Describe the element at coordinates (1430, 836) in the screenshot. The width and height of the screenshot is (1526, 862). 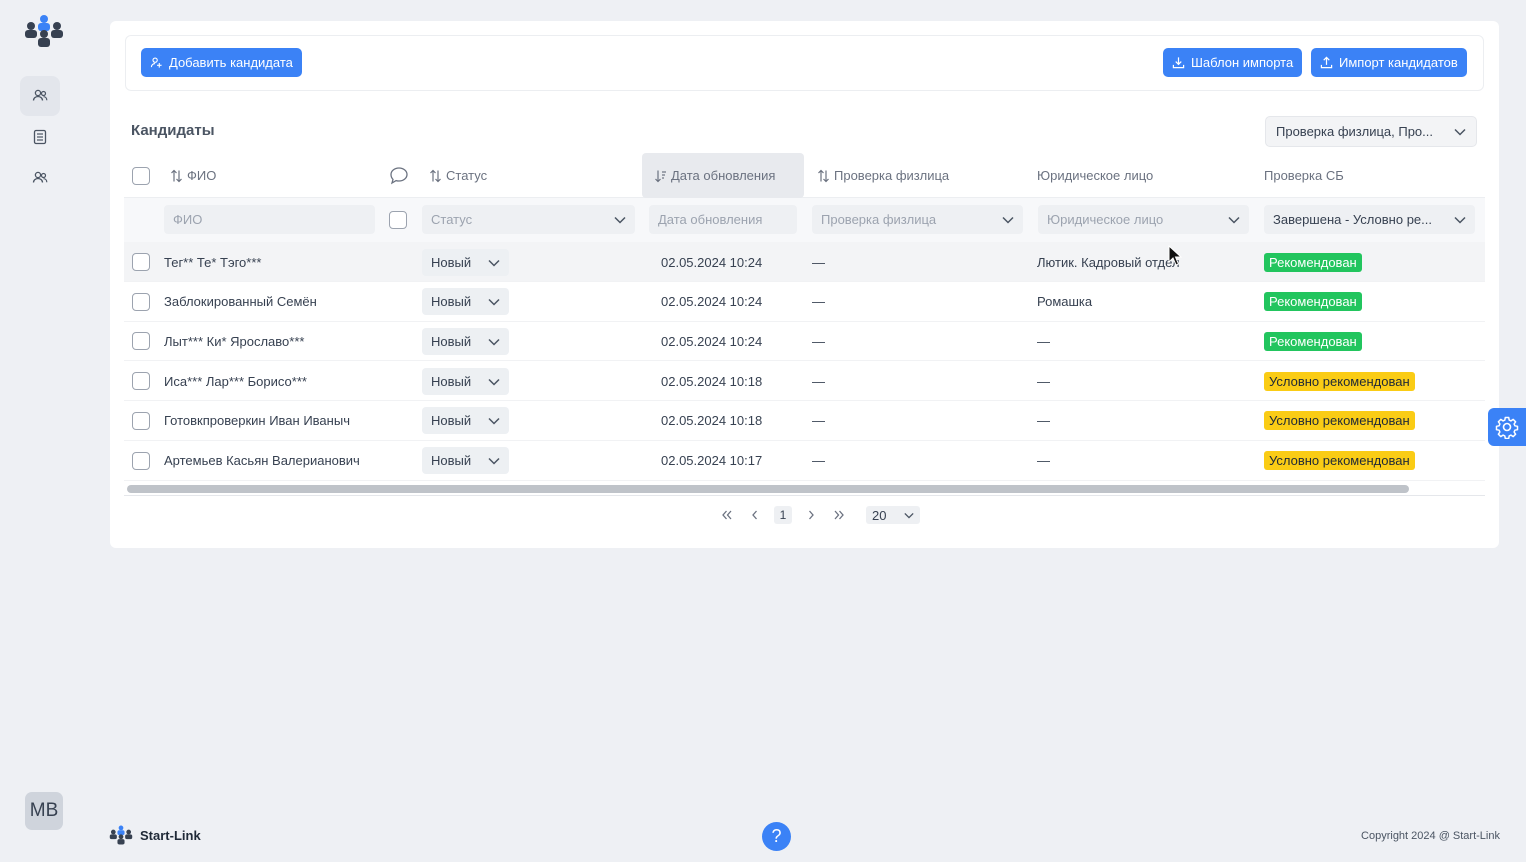
I see `copyright: Copyright 2024 @ Start-Link` at that location.